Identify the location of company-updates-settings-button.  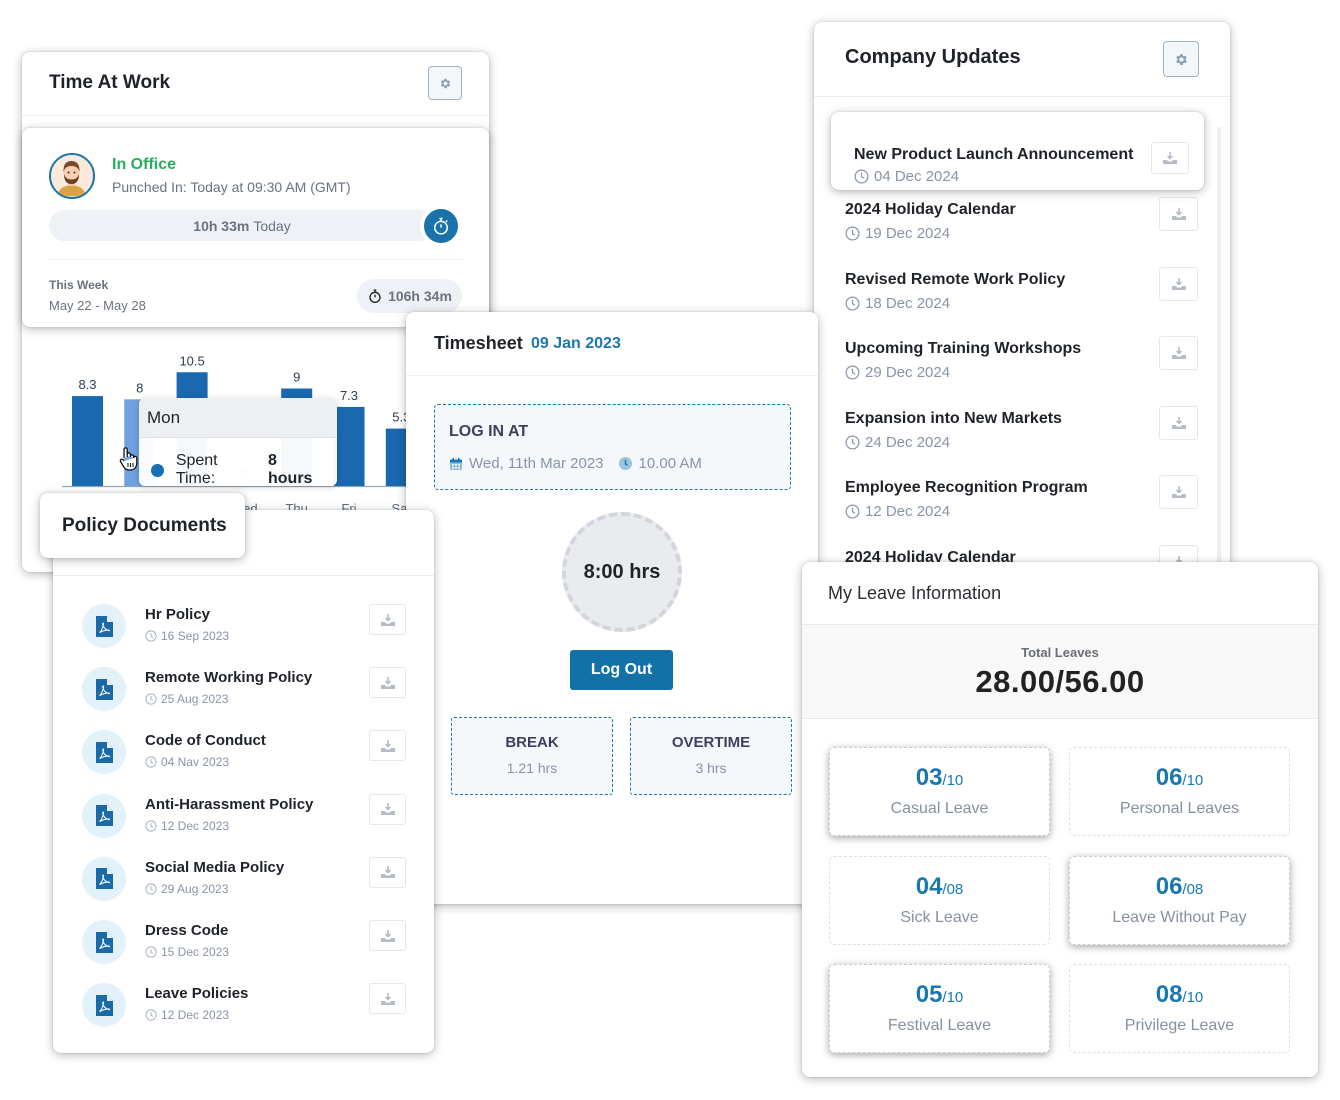
(1181, 59).